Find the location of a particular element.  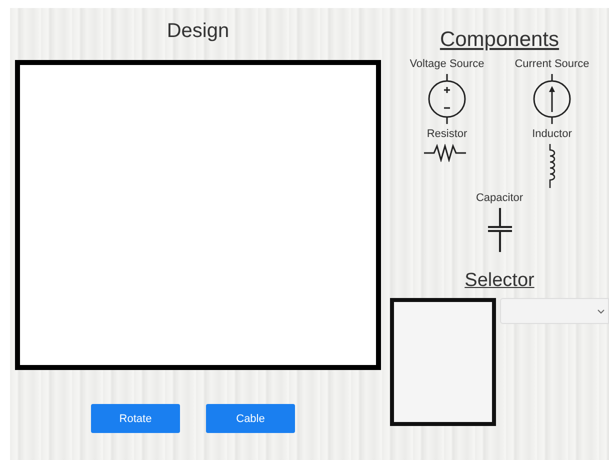

components-title: Components is located at coordinates (500, 40).